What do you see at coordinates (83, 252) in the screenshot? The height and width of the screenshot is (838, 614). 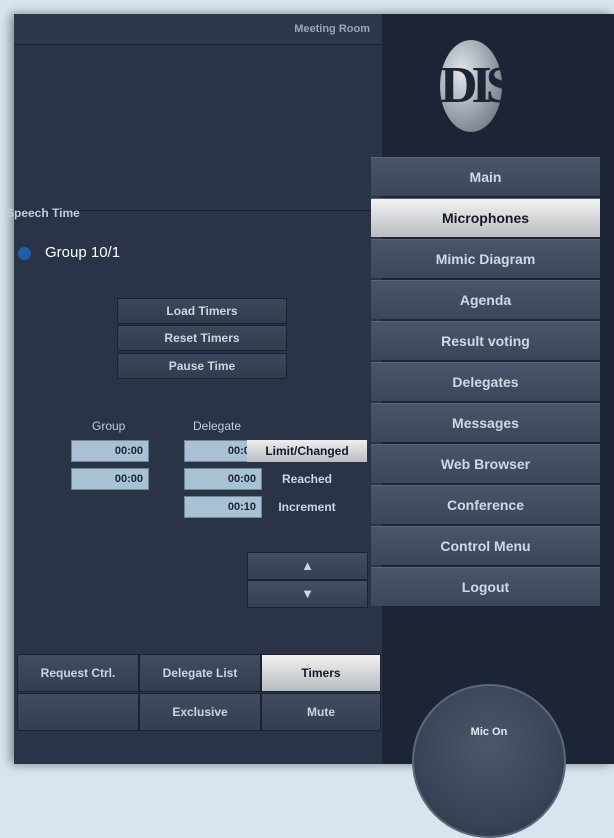 I see `group-name: Group 10/1` at bounding box center [83, 252].